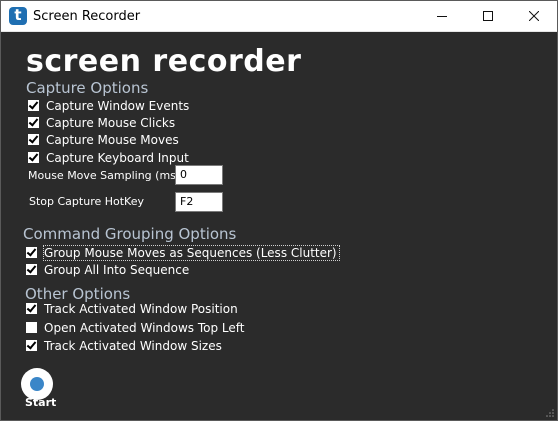 Image resolution: width=558 pixels, height=421 pixels. I want to click on minimize-icon, so click(442, 16).